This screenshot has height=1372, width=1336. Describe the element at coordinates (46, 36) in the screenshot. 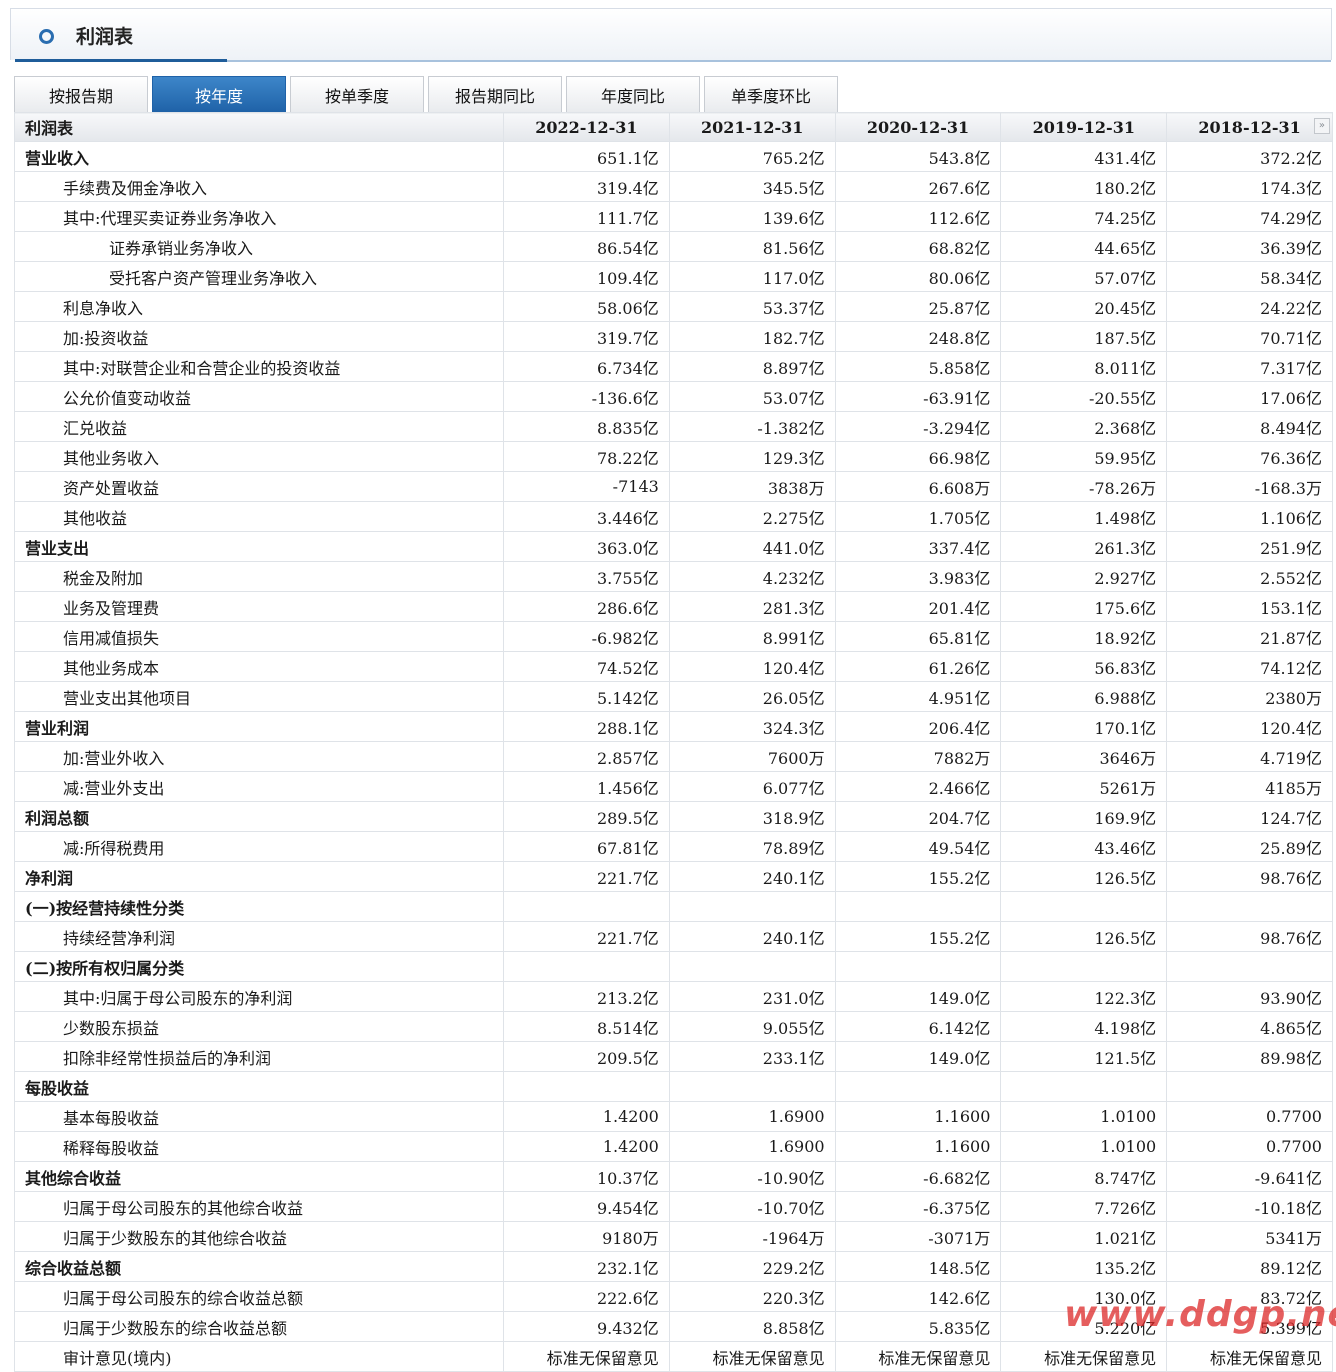

I see `circle-bullet-icon` at that location.